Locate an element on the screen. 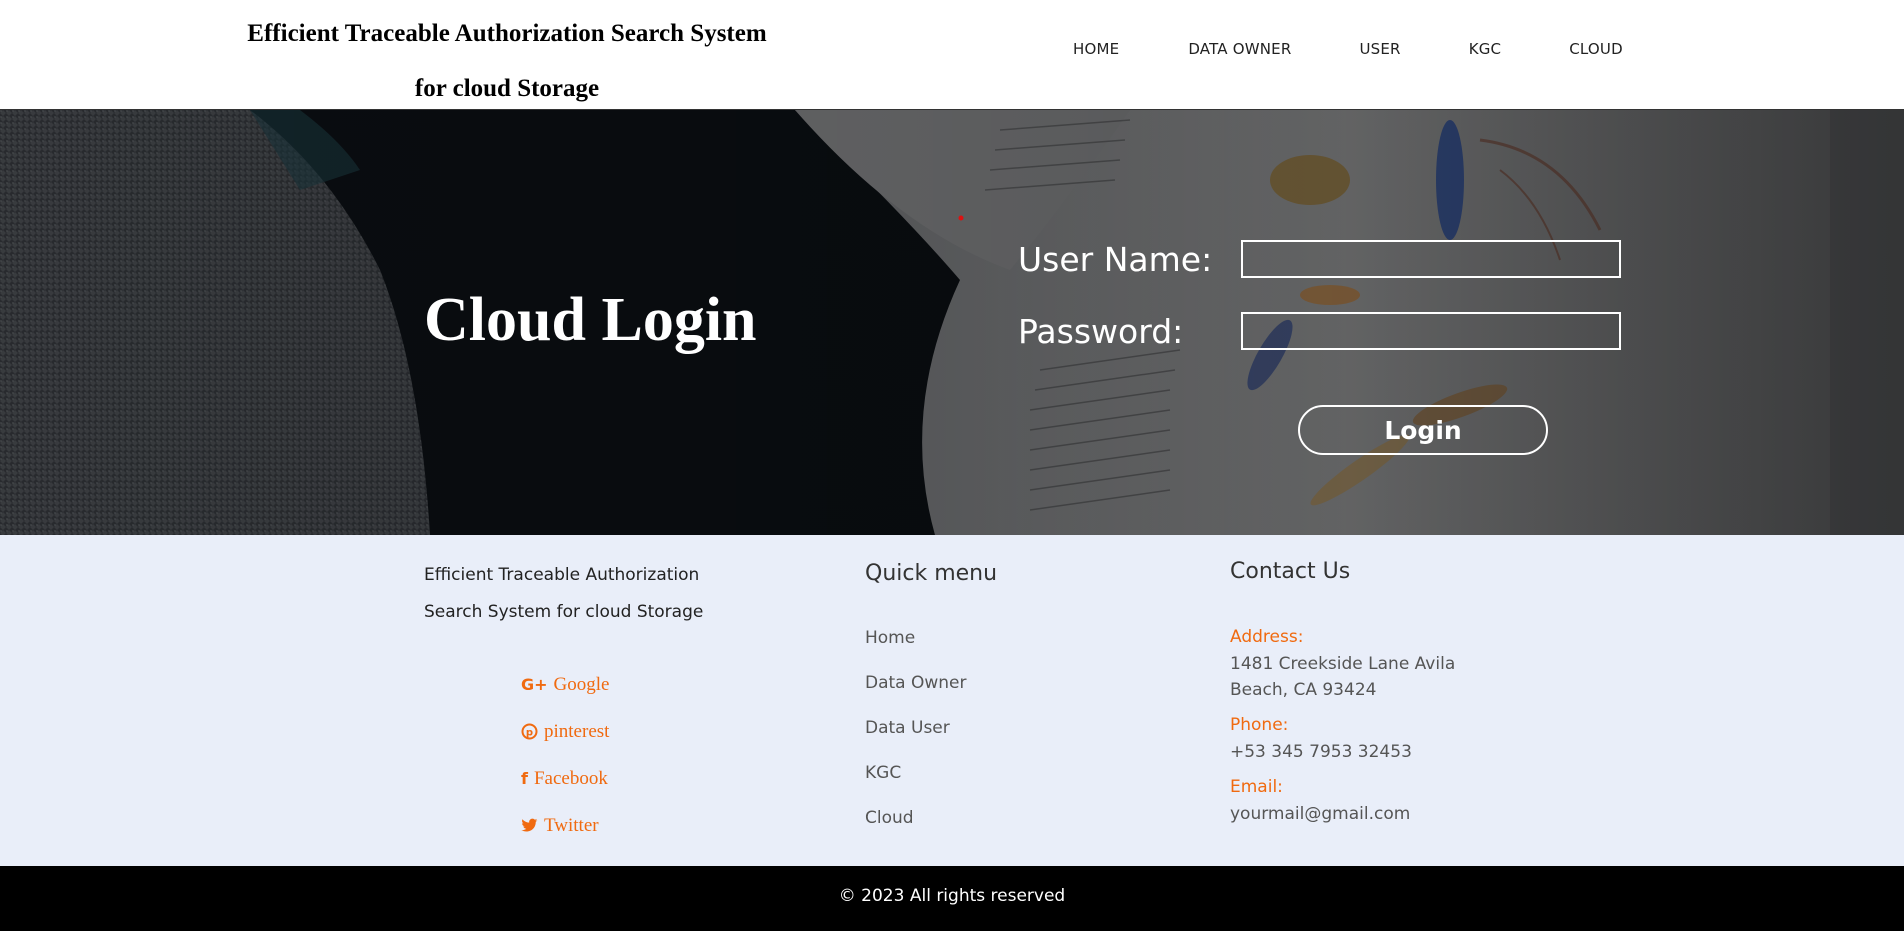 The height and width of the screenshot is (931, 1904). nav-cloud-link: CLOUD is located at coordinates (1596, 49).